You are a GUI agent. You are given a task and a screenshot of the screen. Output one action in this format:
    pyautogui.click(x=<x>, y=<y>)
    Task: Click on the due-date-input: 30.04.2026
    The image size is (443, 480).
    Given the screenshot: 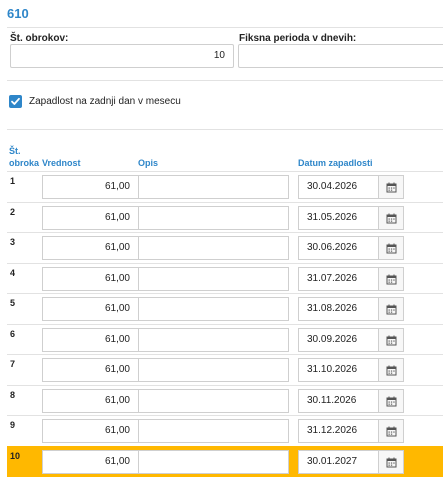 What is the action you would take?
    pyautogui.click(x=338, y=187)
    